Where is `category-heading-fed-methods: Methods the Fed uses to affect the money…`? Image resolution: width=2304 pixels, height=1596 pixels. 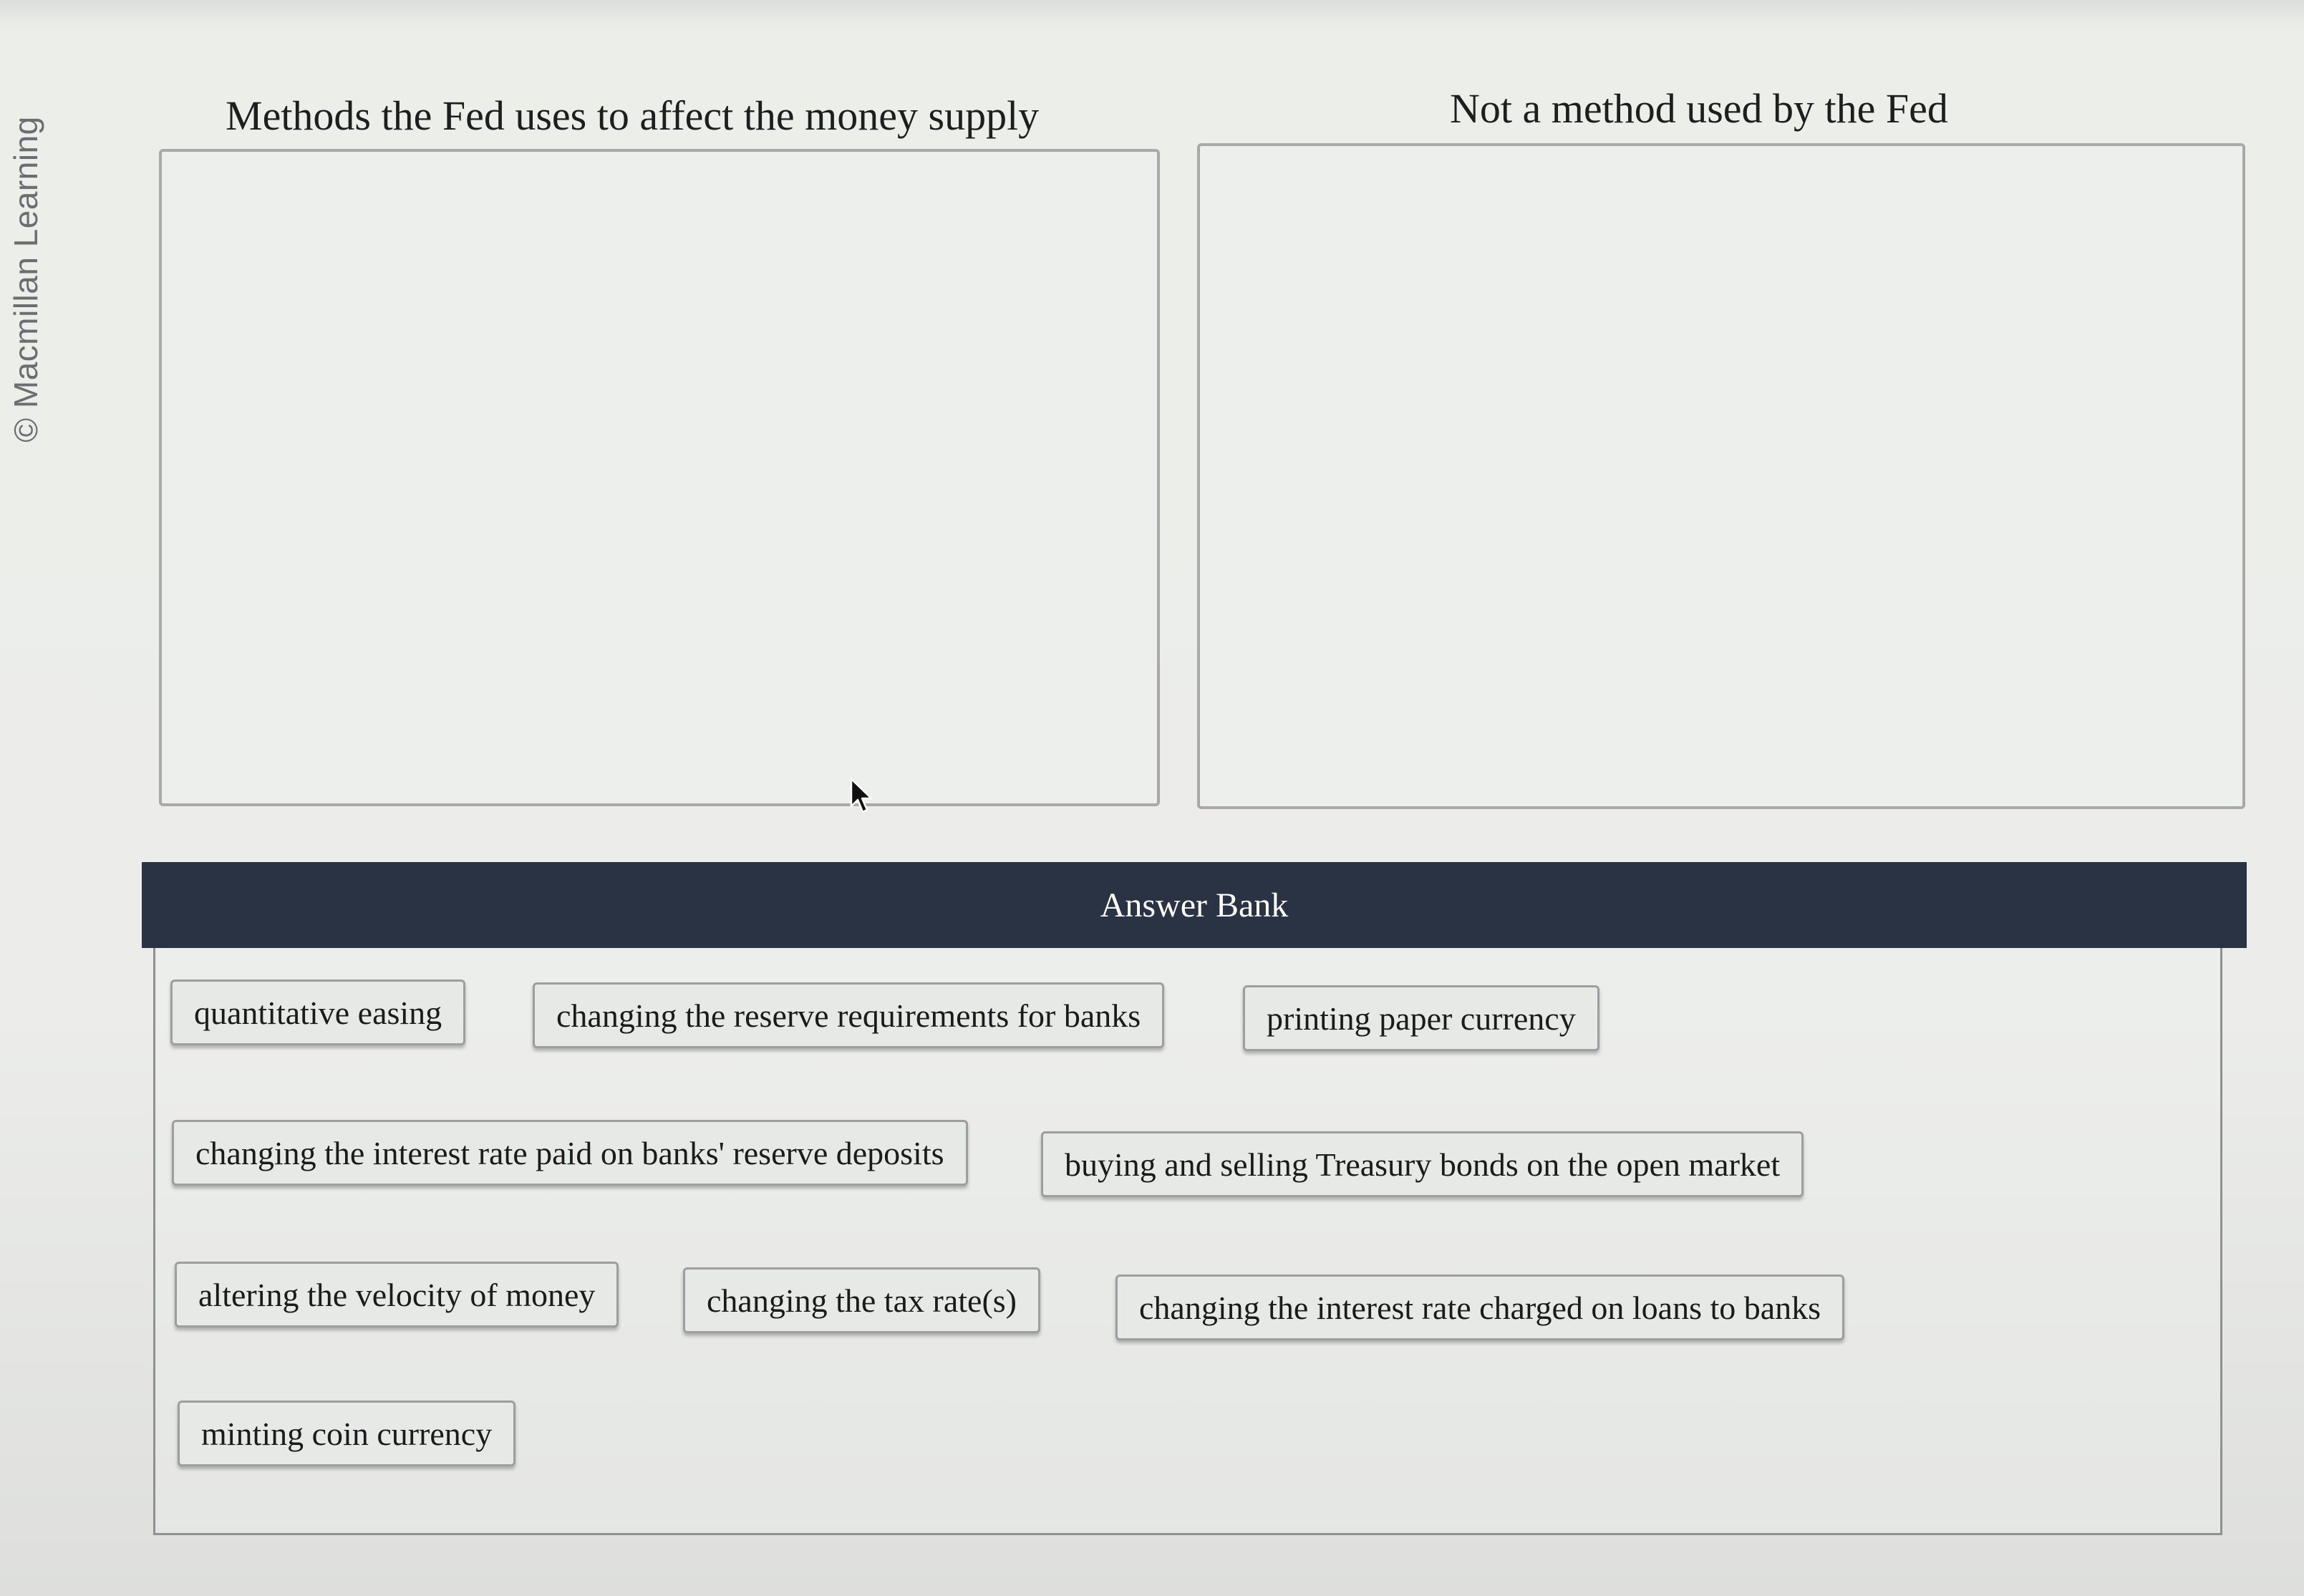 category-heading-fed-methods: Methods the Fed uses to affect the money… is located at coordinates (633, 116).